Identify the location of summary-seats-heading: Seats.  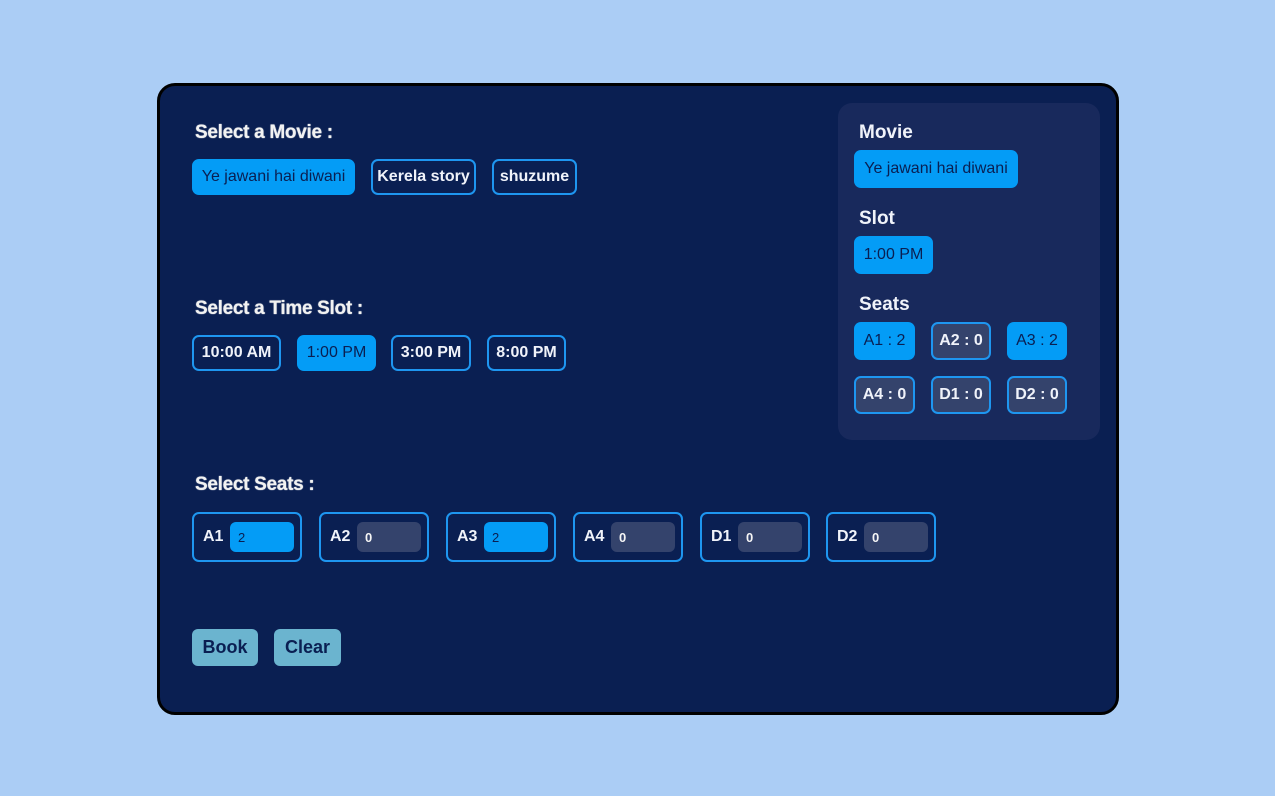
(884, 304).